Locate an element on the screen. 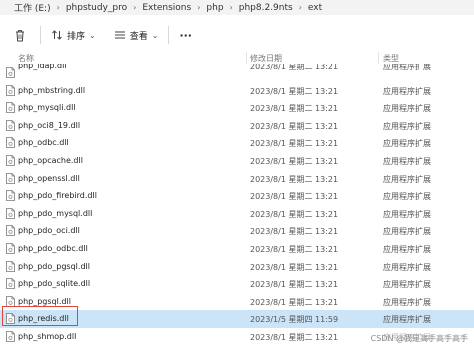  sort-button: 排序 ⌄ is located at coordinates (73, 35).